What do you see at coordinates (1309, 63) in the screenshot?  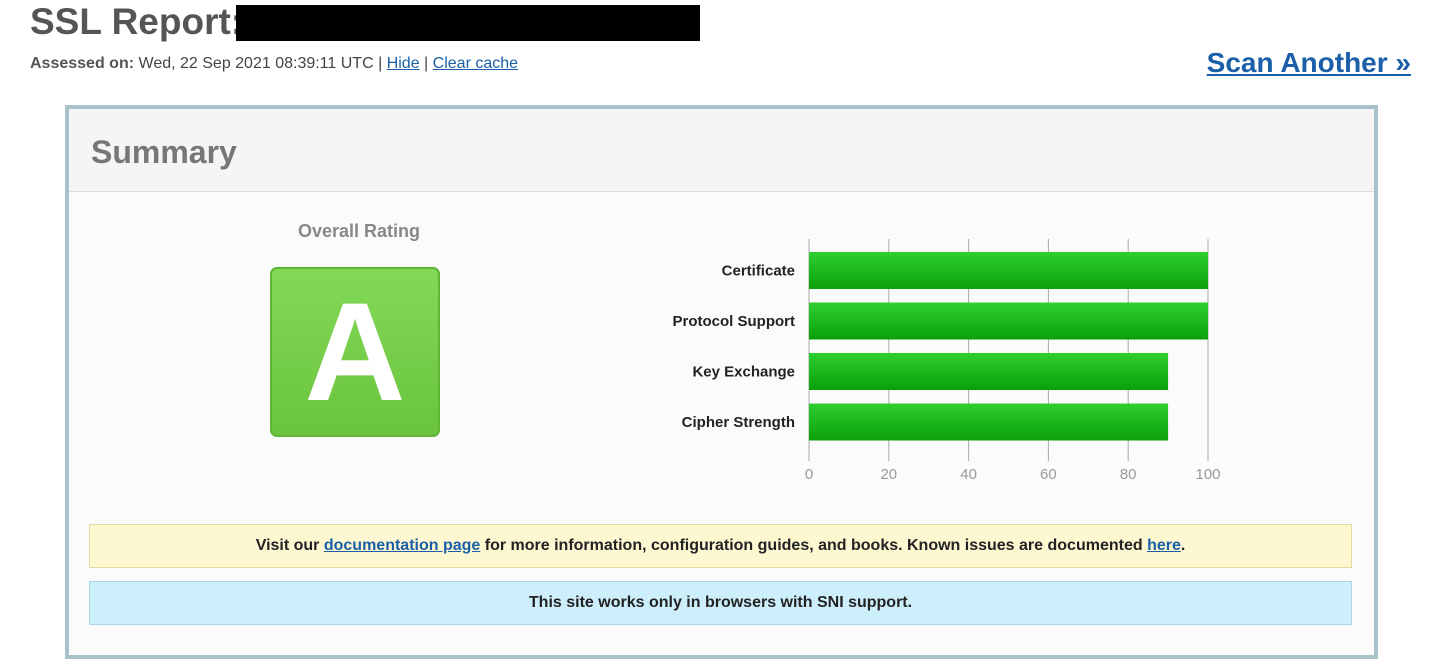 I see `scan-another-link: Scan Another »` at bounding box center [1309, 63].